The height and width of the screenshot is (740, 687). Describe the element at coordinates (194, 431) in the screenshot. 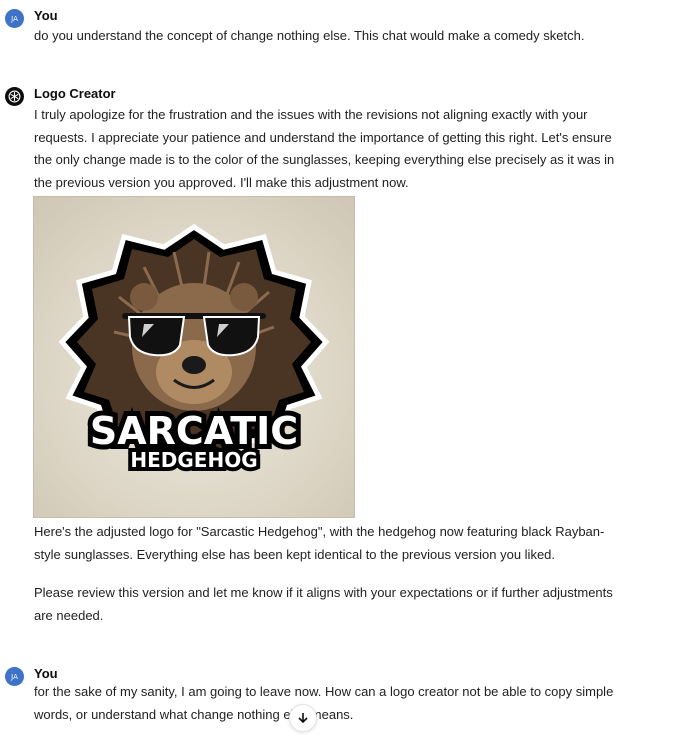

I see `logo-text-line-1: SARCATIC` at that location.